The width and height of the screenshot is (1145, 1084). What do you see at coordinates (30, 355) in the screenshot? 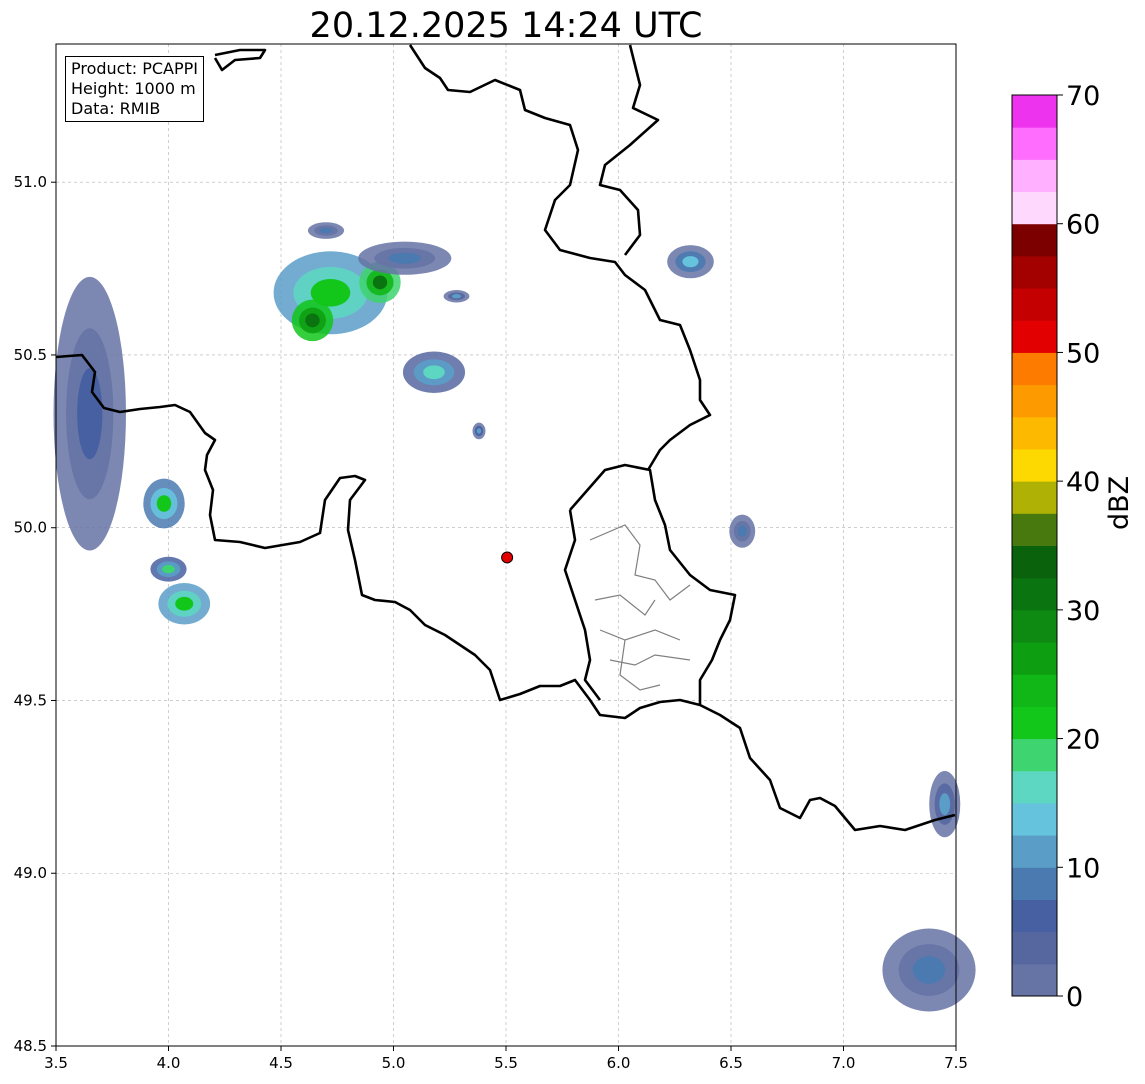
I see `y-tick-label: 50.5` at bounding box center [30, 355].